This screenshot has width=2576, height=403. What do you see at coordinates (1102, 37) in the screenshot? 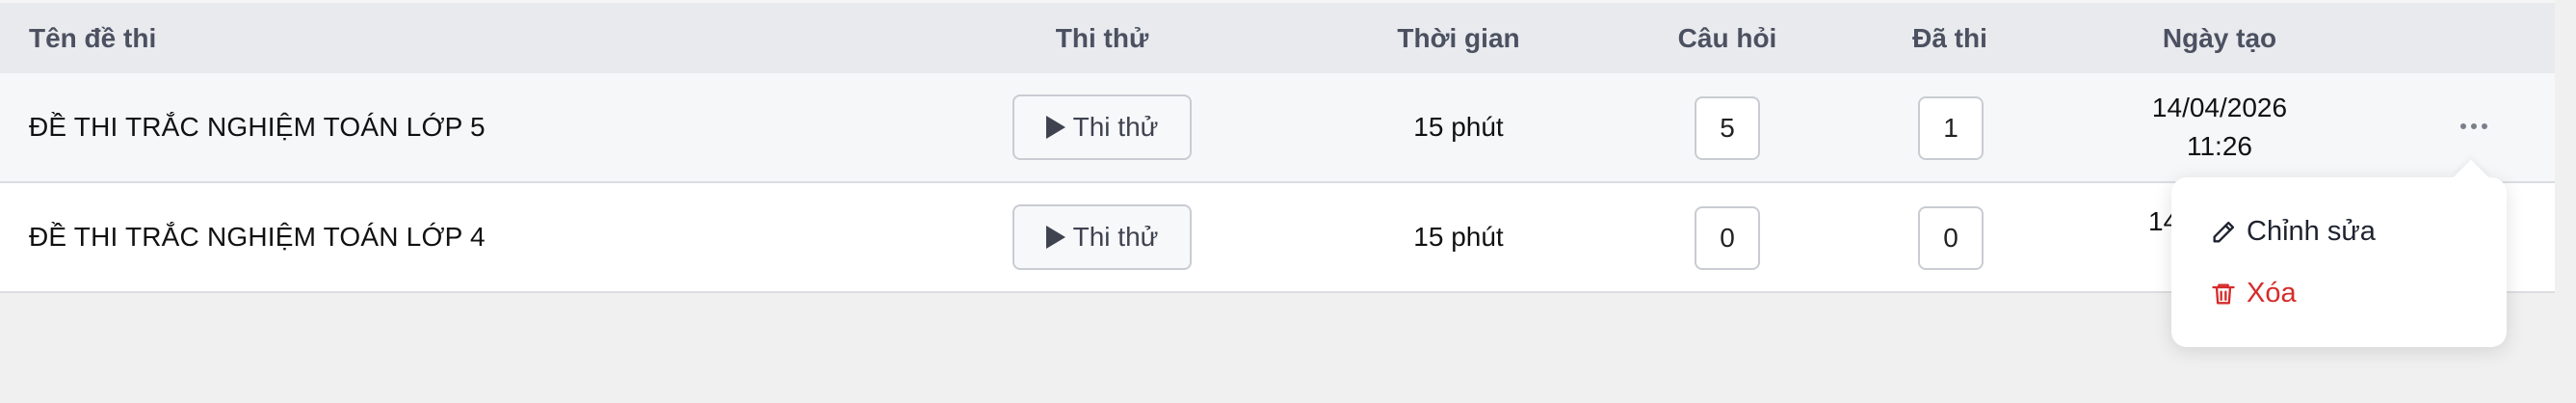
I see `col-header-try: Thi thử` at bounding box center [1102, 37].